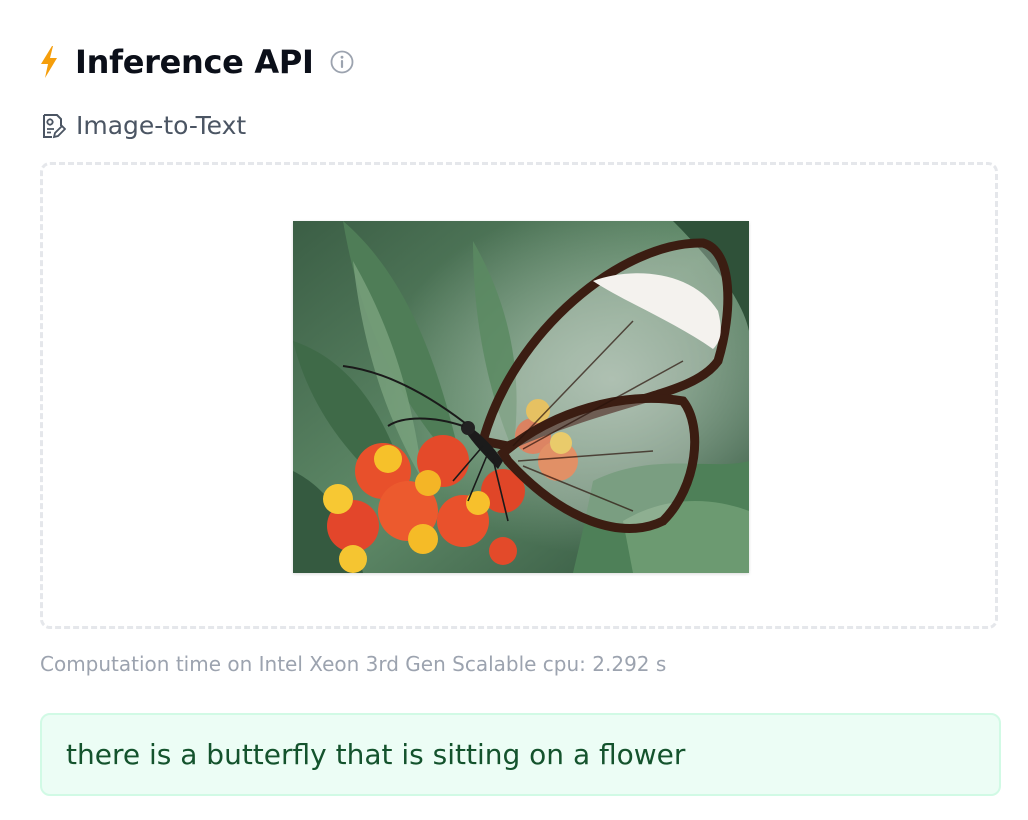 The height and width of the screenshot is (820, 1028). I want to click on image-to-text-task-icon, so click(53, 126).